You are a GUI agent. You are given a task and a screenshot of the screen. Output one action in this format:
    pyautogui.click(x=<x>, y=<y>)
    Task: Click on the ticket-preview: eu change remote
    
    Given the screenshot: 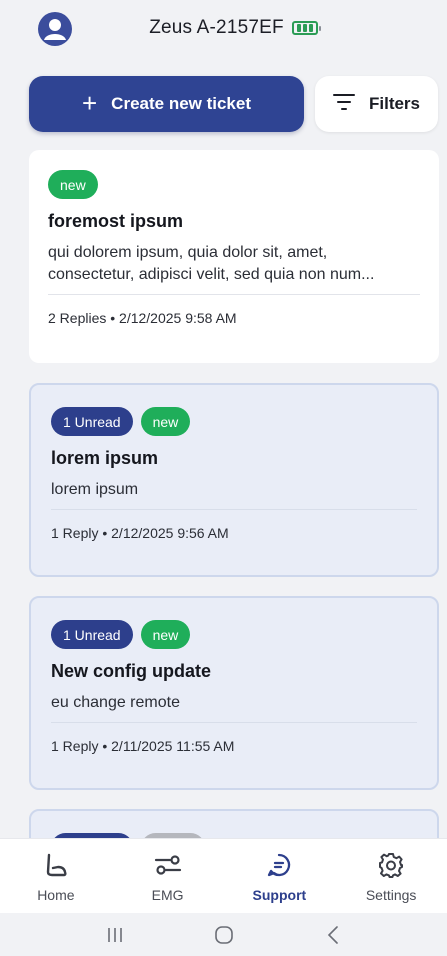 What is the action you would take?
    pyautogui.click(x=115, y=702)
    